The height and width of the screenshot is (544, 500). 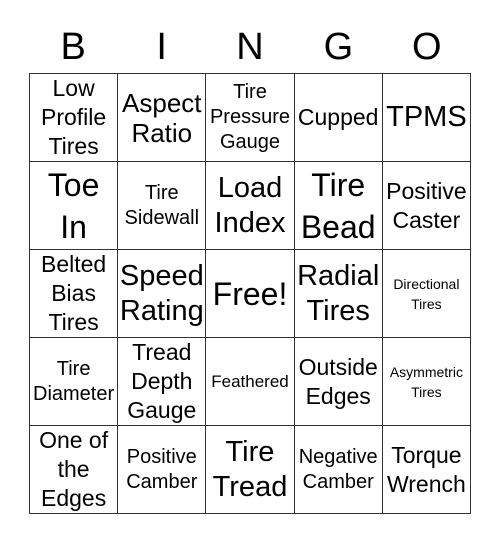 I want to click on bingo-cell: Tread Depth Gauge, so click(x=162, y=382).